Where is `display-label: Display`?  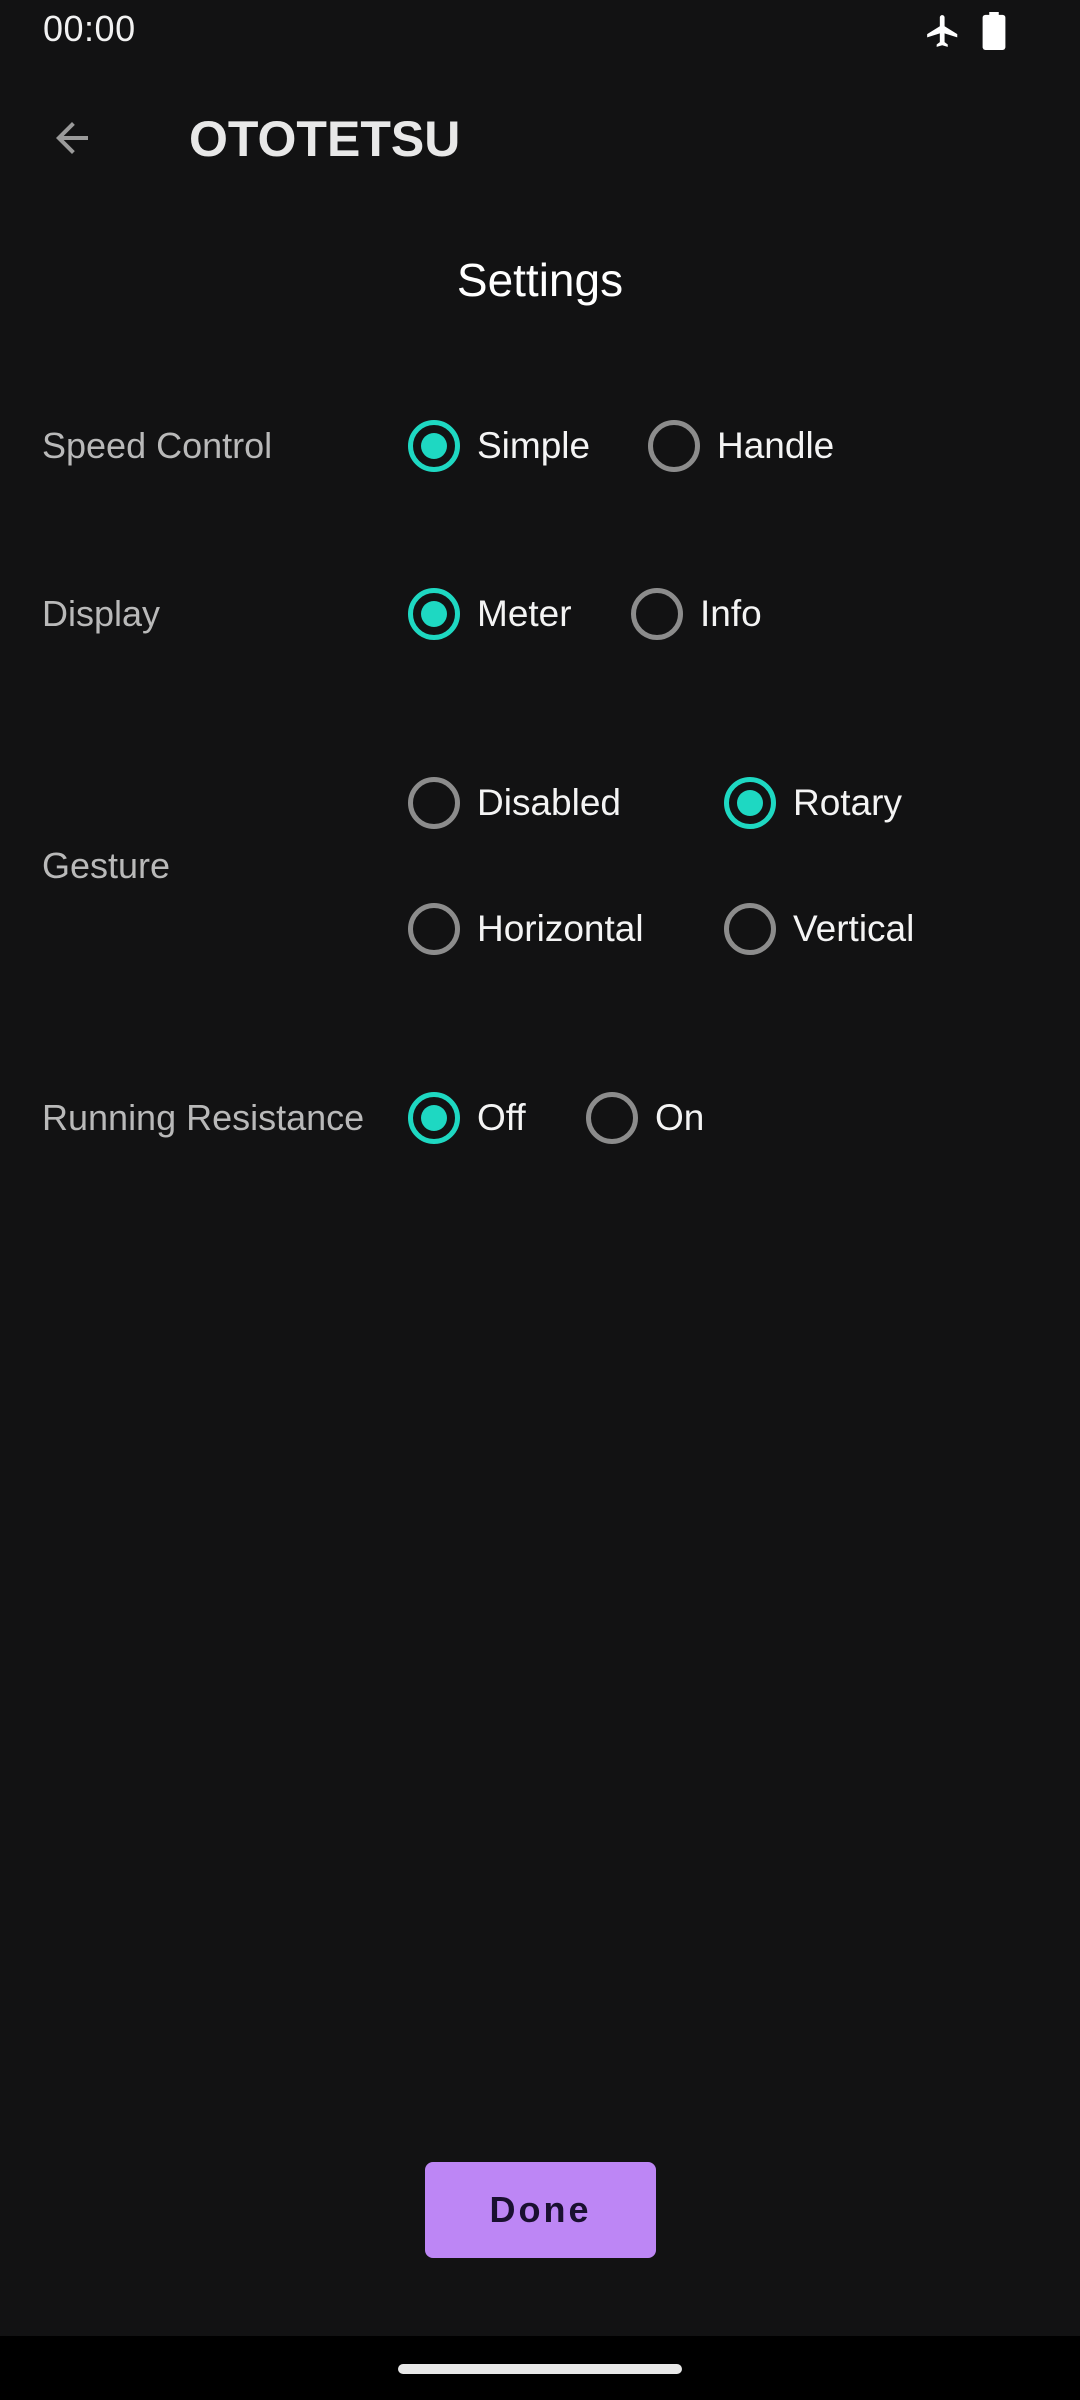 display-label: Display is located at coordinates (101, 613).